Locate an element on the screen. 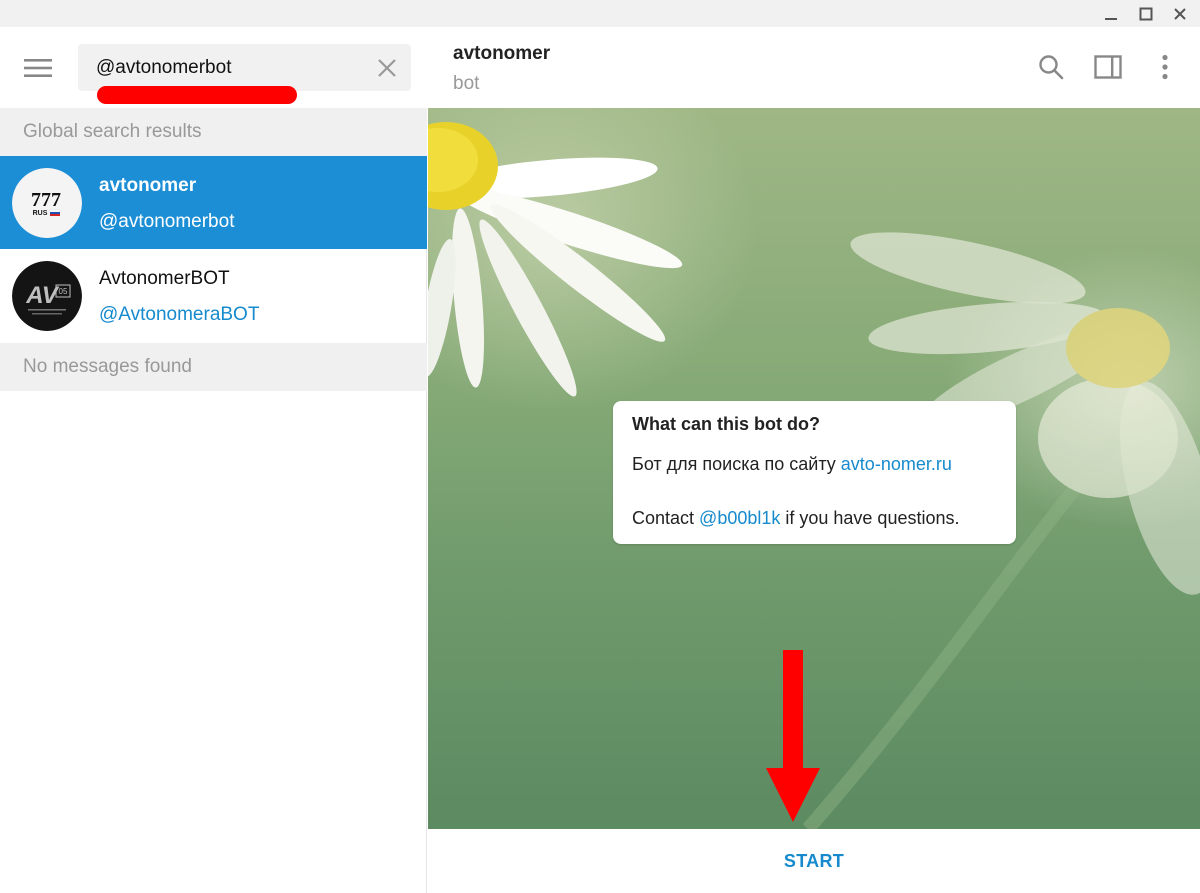  svg-text: 05 is located at coordinates (63, 291).